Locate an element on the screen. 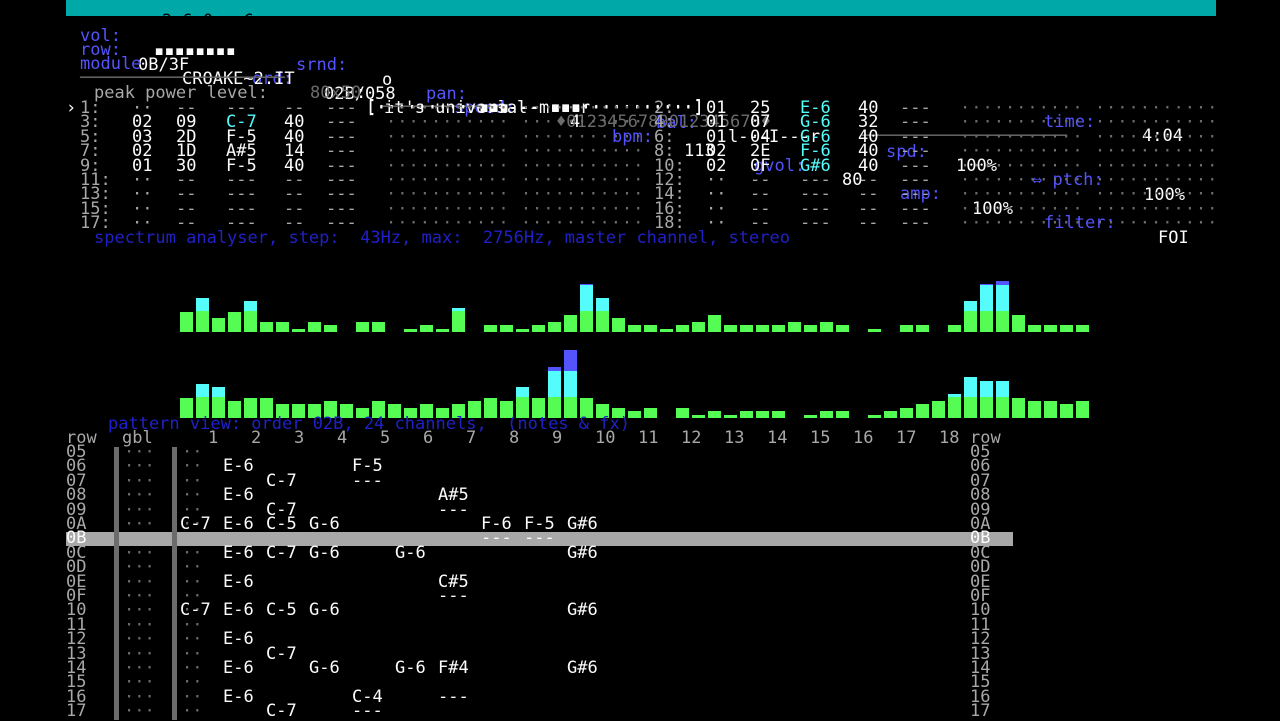 This screenshot has height=721, width=1280. pattern-column-header: 3 is located at coordinates (299, 437).